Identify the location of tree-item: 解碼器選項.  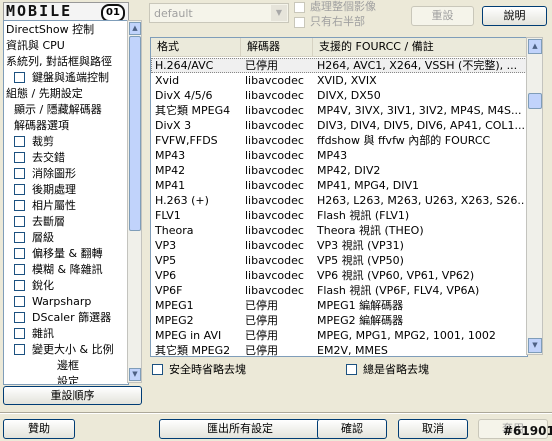
(41, 126).